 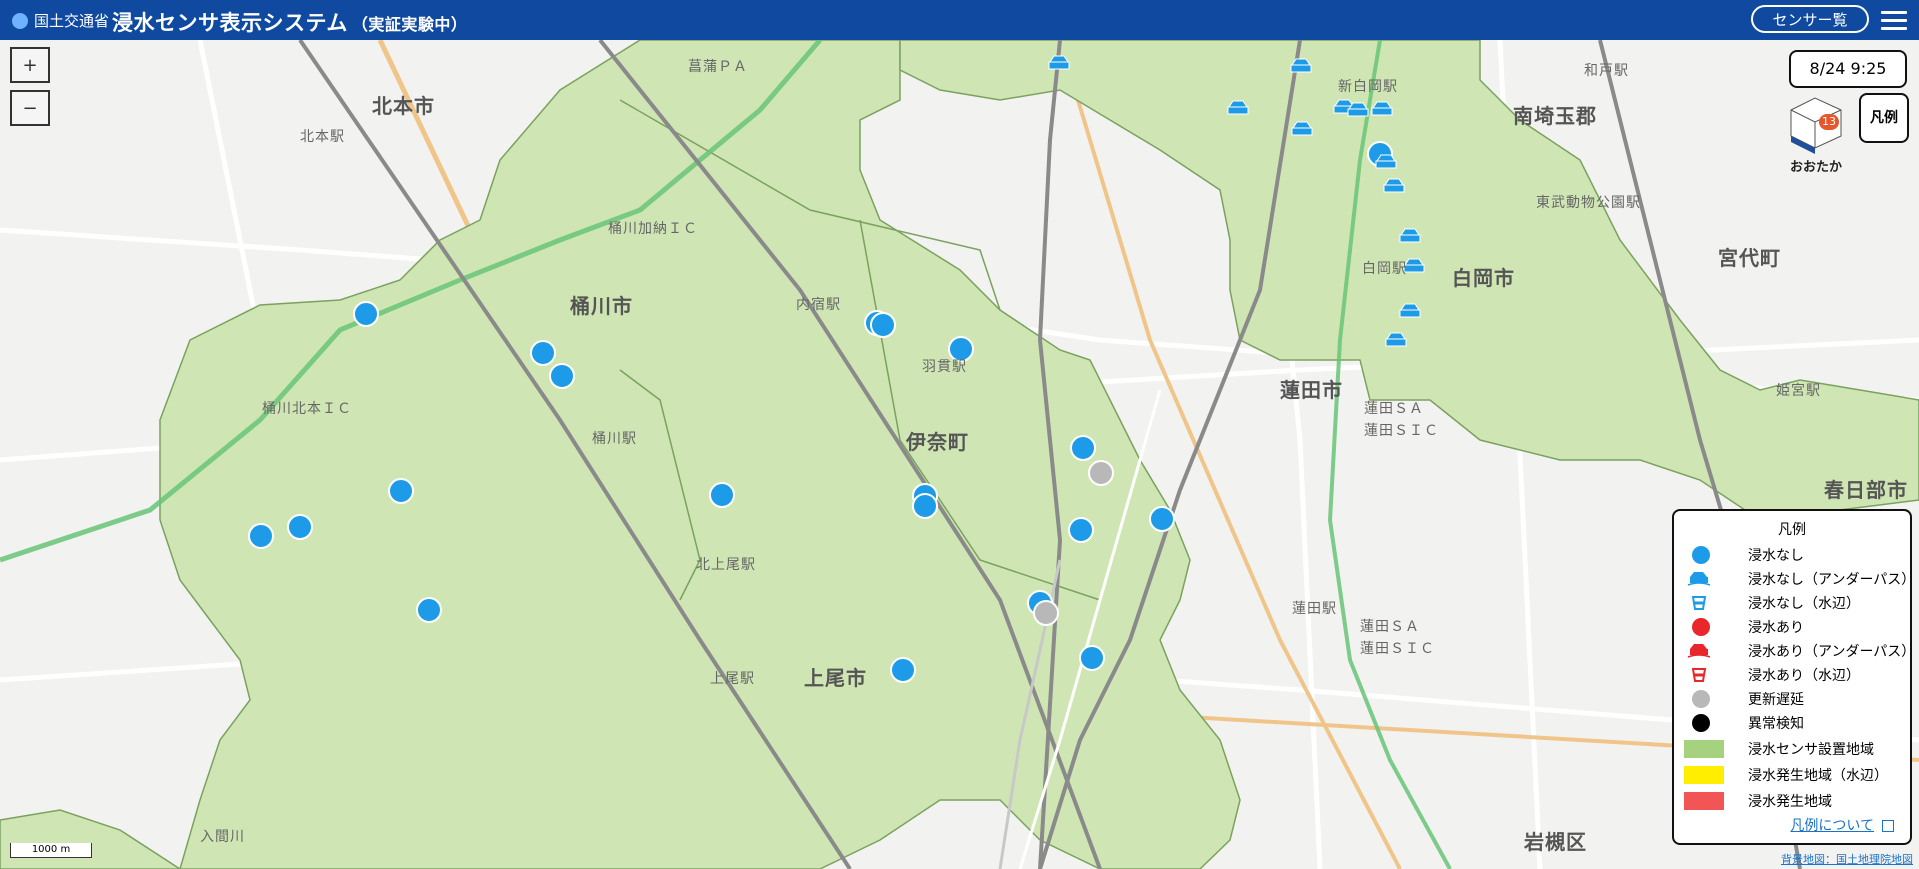 I want to click on app-header: 国土交通省 浸水センサ表示システム （実証実験中） センサー覧, so click(x=959, y=20).